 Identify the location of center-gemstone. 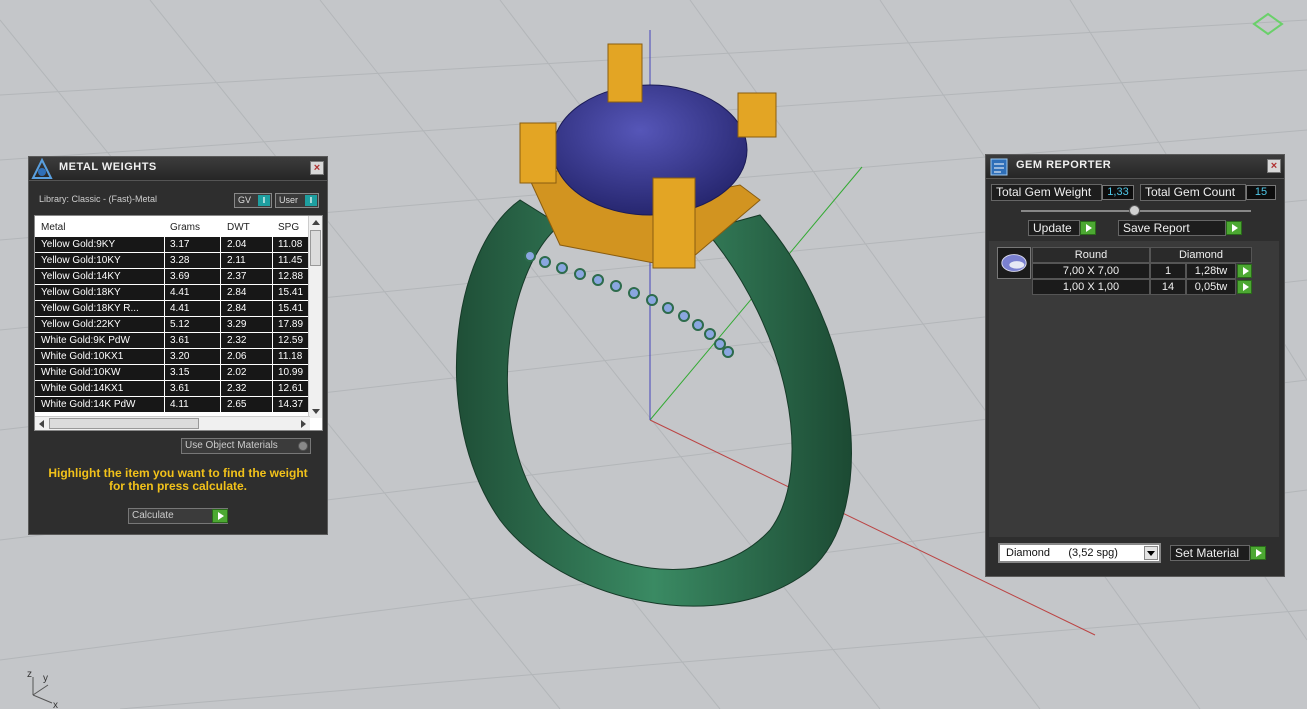
(650, 150).